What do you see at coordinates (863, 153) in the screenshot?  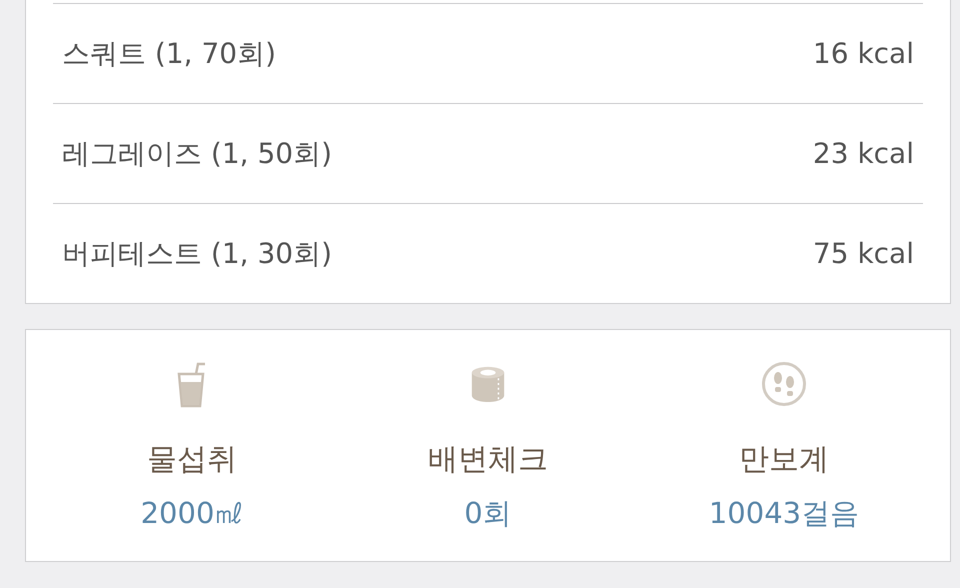 I see `calorie-value: 23 kcal` at bounding box center [863, 153].